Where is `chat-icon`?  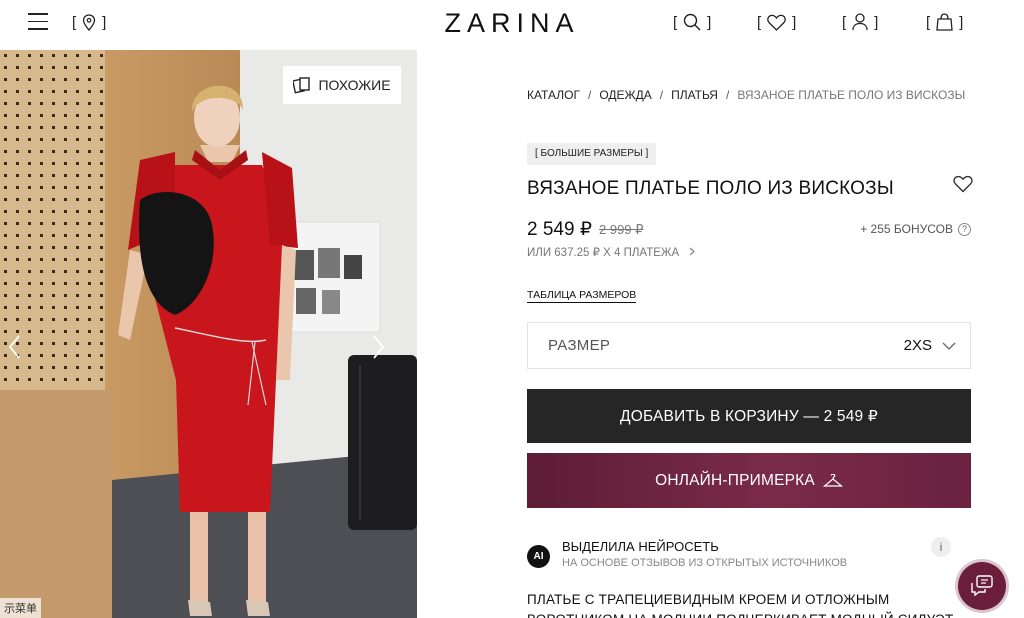
chat-icon is located at coordinates (982, 586).